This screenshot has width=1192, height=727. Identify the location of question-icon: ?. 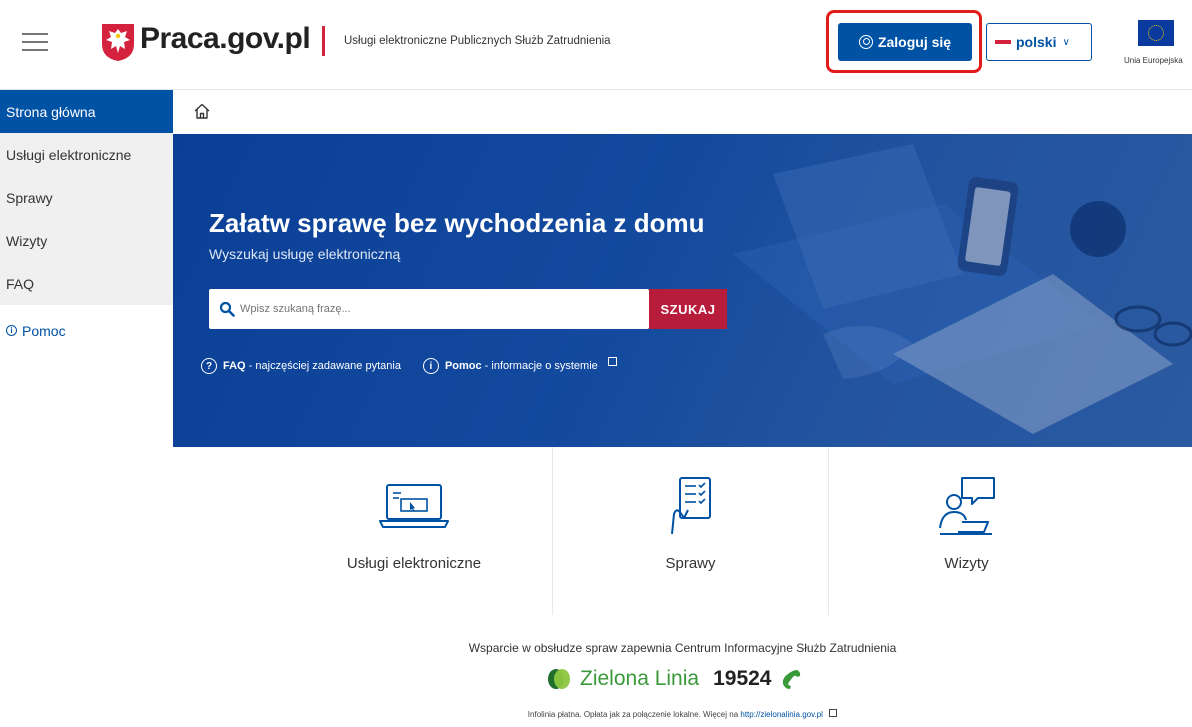
(209, 366).